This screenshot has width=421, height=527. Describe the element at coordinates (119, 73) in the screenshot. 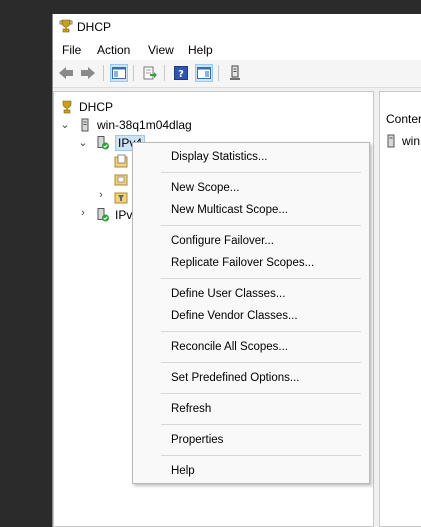

I see `show-hide-console-tree-icon` at that location.